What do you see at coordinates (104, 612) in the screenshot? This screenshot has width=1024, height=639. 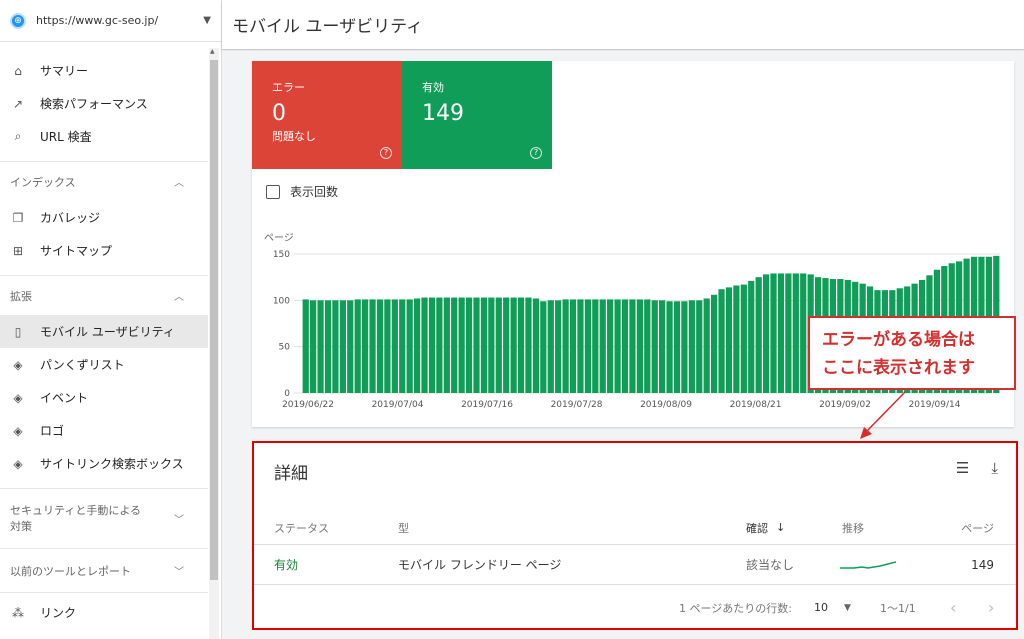 I see `nav-item-links: ⁂ リンク` at bounding box center [104, 612].